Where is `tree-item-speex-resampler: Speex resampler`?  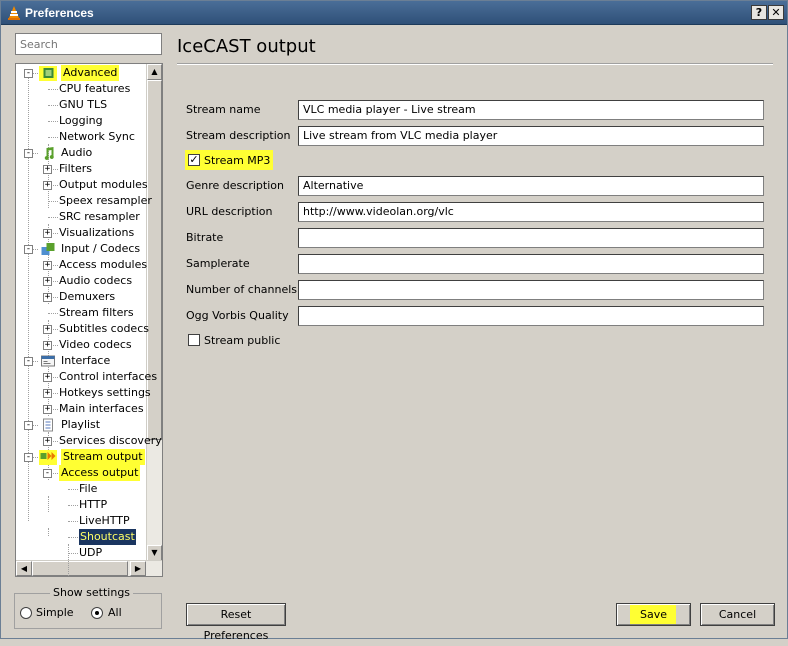
tree-item-speex-resampler: Speex resampler is located at coordinates (105, 201).